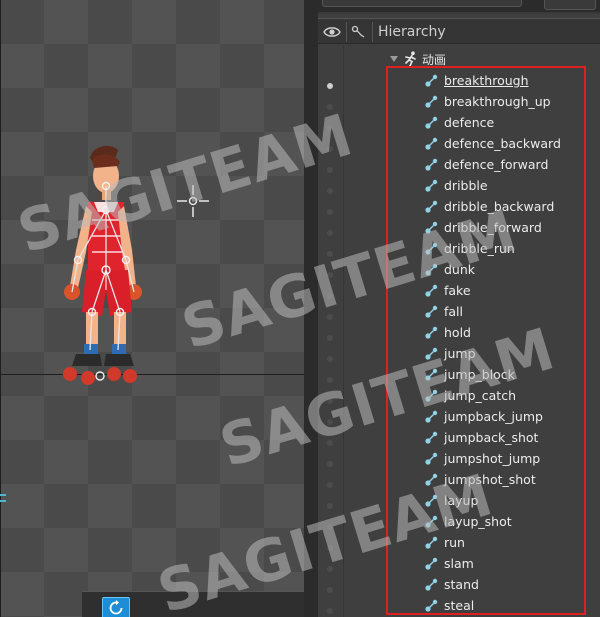  What do you see at coordinates (509, 122) in the screenshot?
I see `list-item: defence` at bounding box center [509, 122].